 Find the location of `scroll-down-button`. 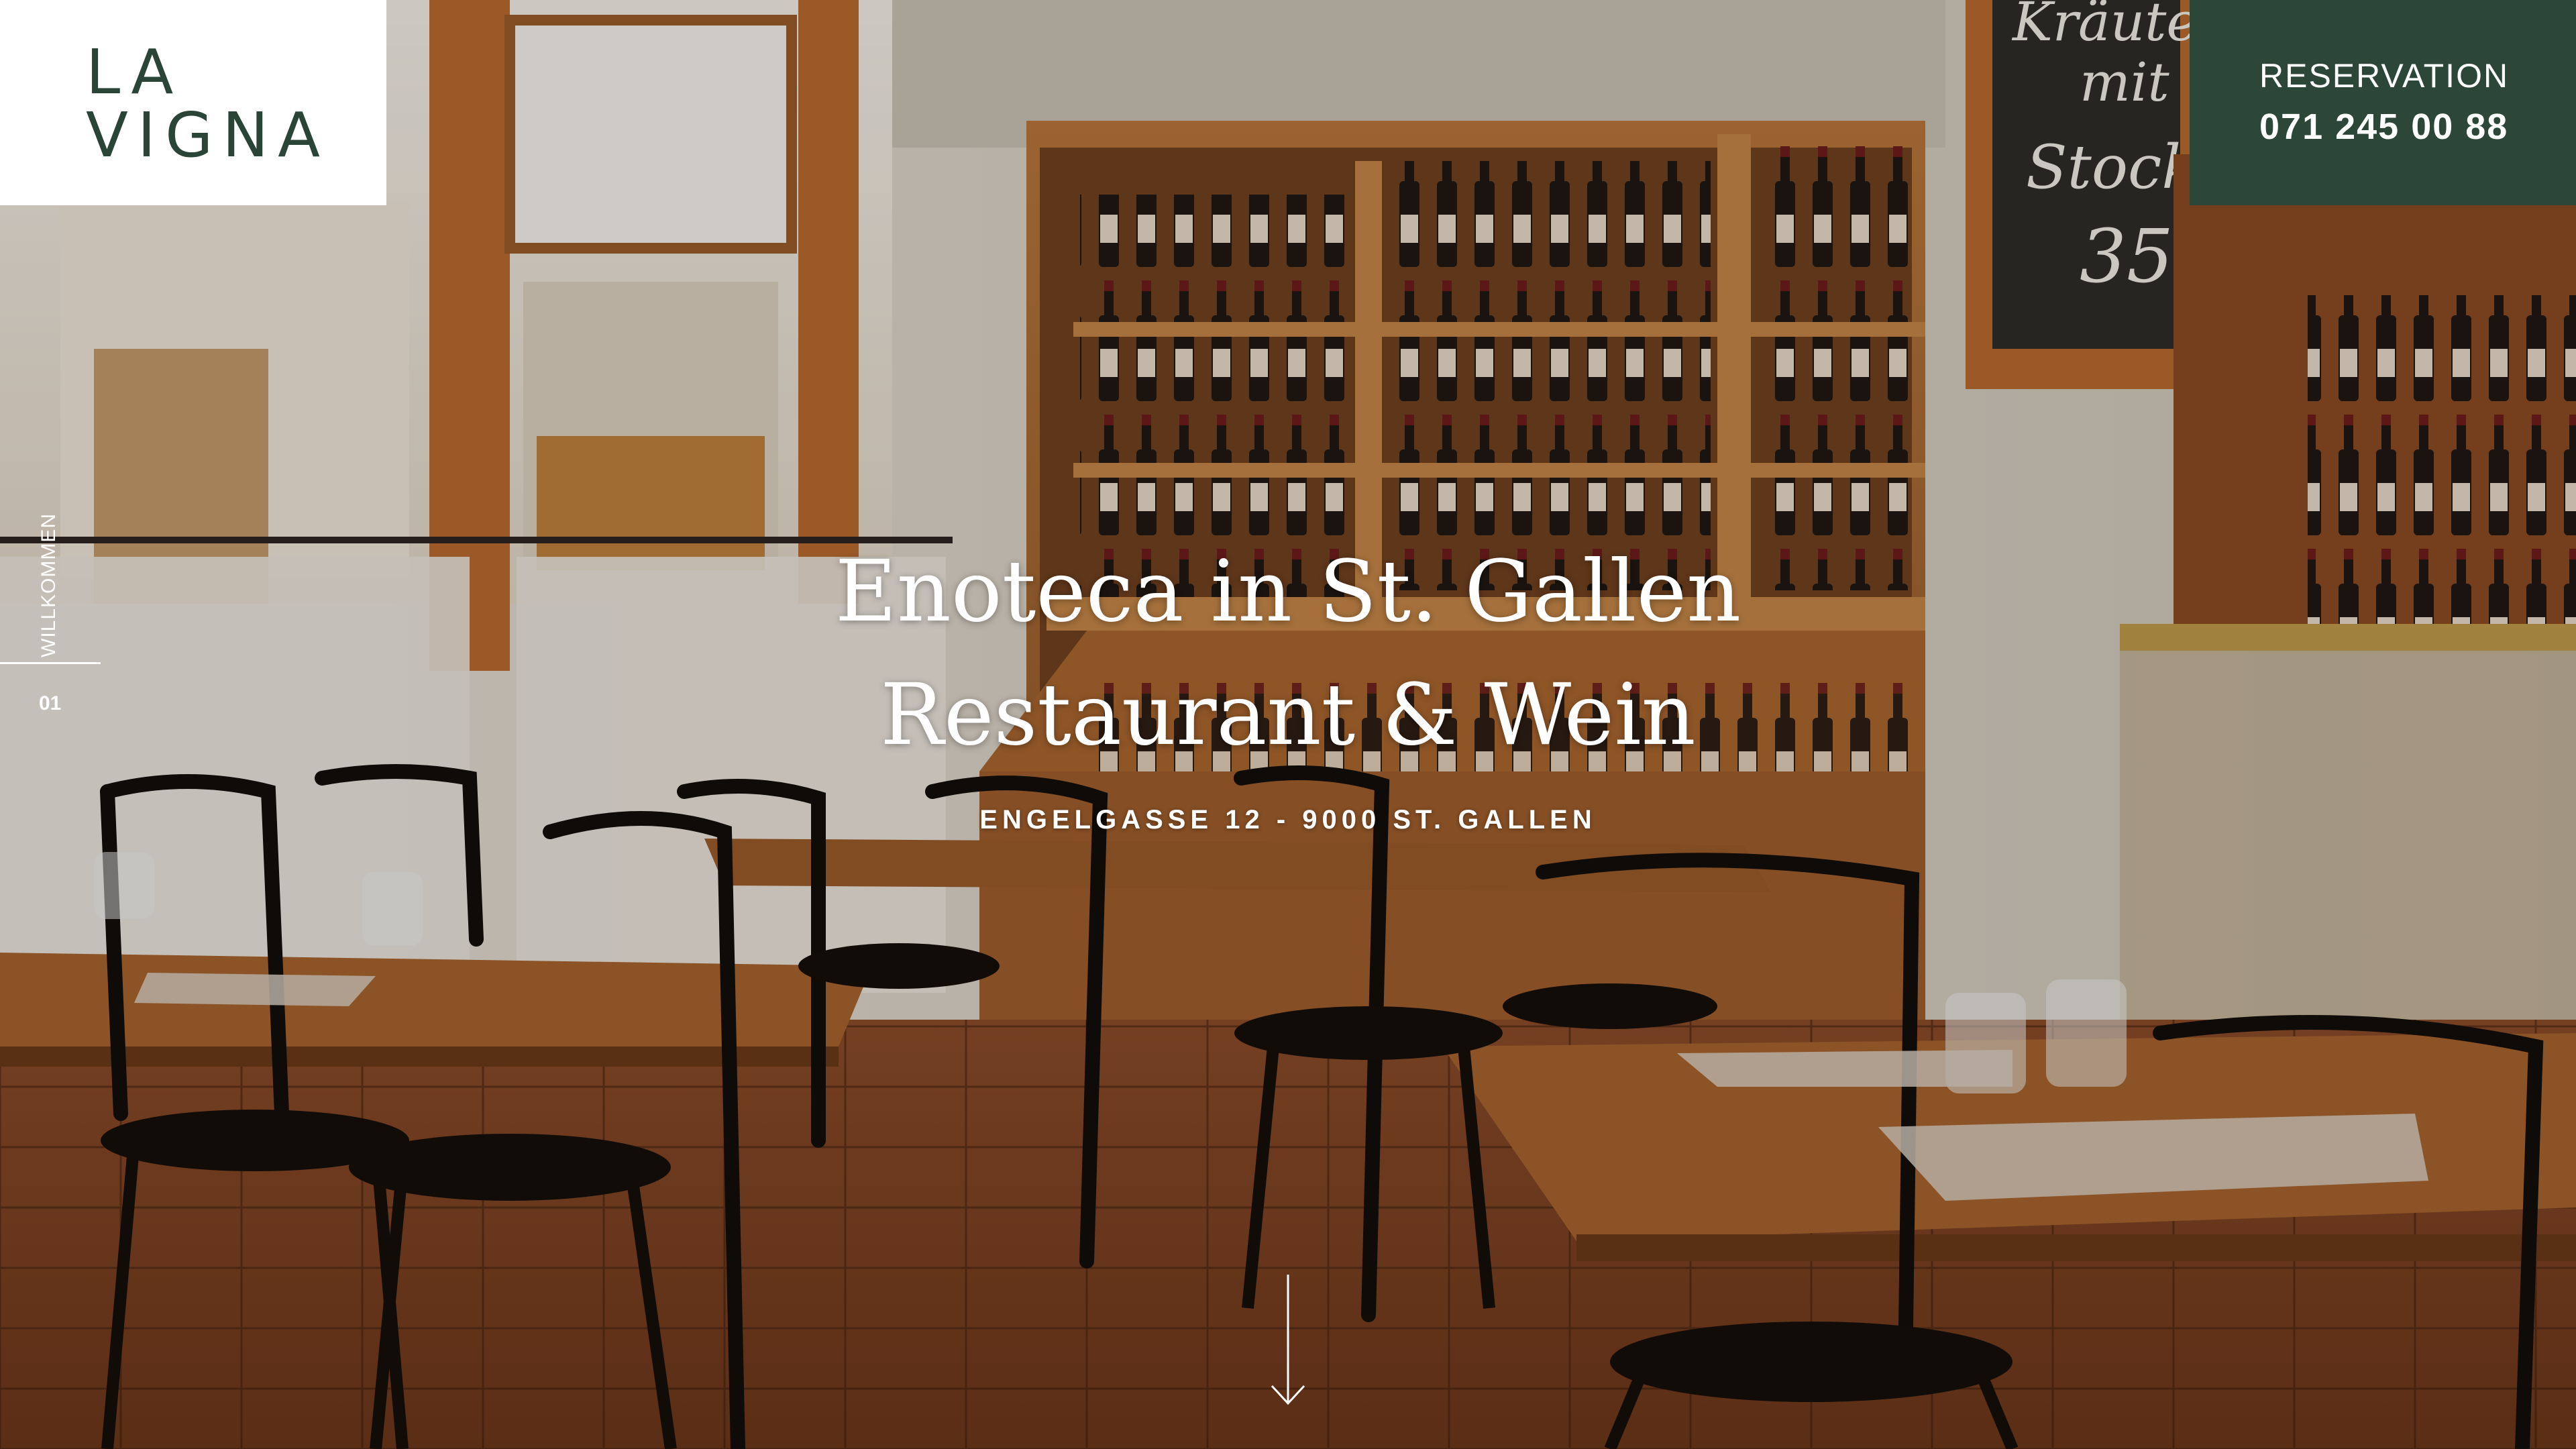

scroll-down-button is located at coordinates (1288, 1342).